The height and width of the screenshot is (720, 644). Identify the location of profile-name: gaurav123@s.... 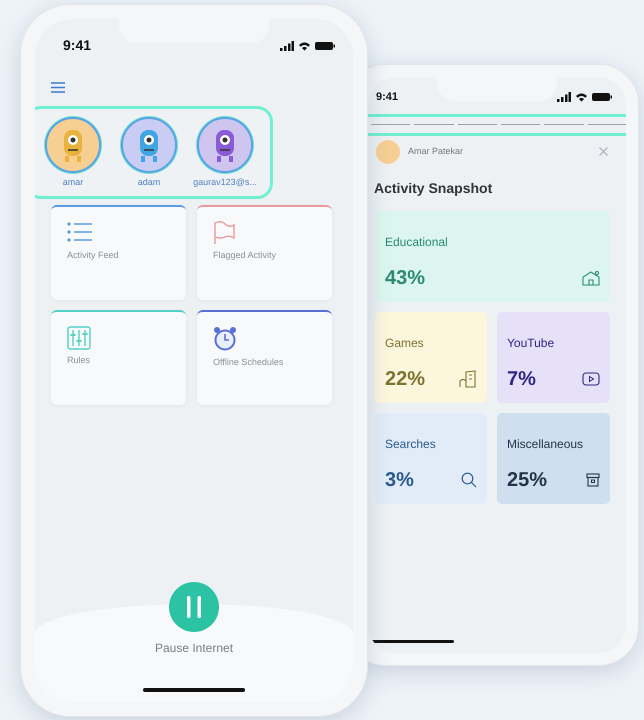
(225, 182).